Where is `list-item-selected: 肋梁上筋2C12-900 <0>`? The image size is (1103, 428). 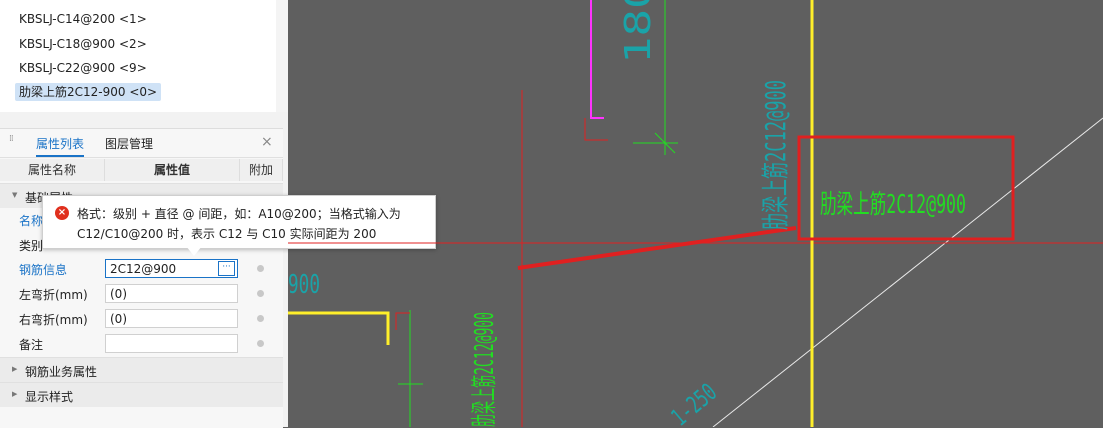 list-item-selected: 肋梁上筋2C12-900 <0> is located at coordinates (88, 92).